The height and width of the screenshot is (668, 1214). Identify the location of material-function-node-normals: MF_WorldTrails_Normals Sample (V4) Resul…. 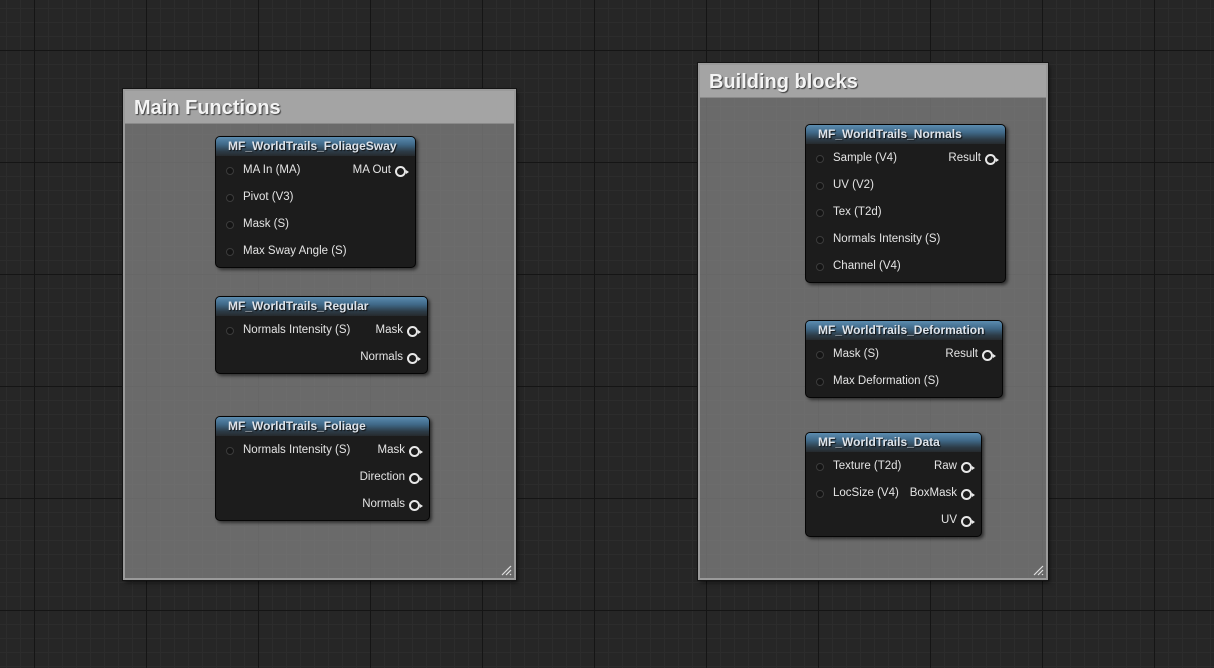
(905, 203).